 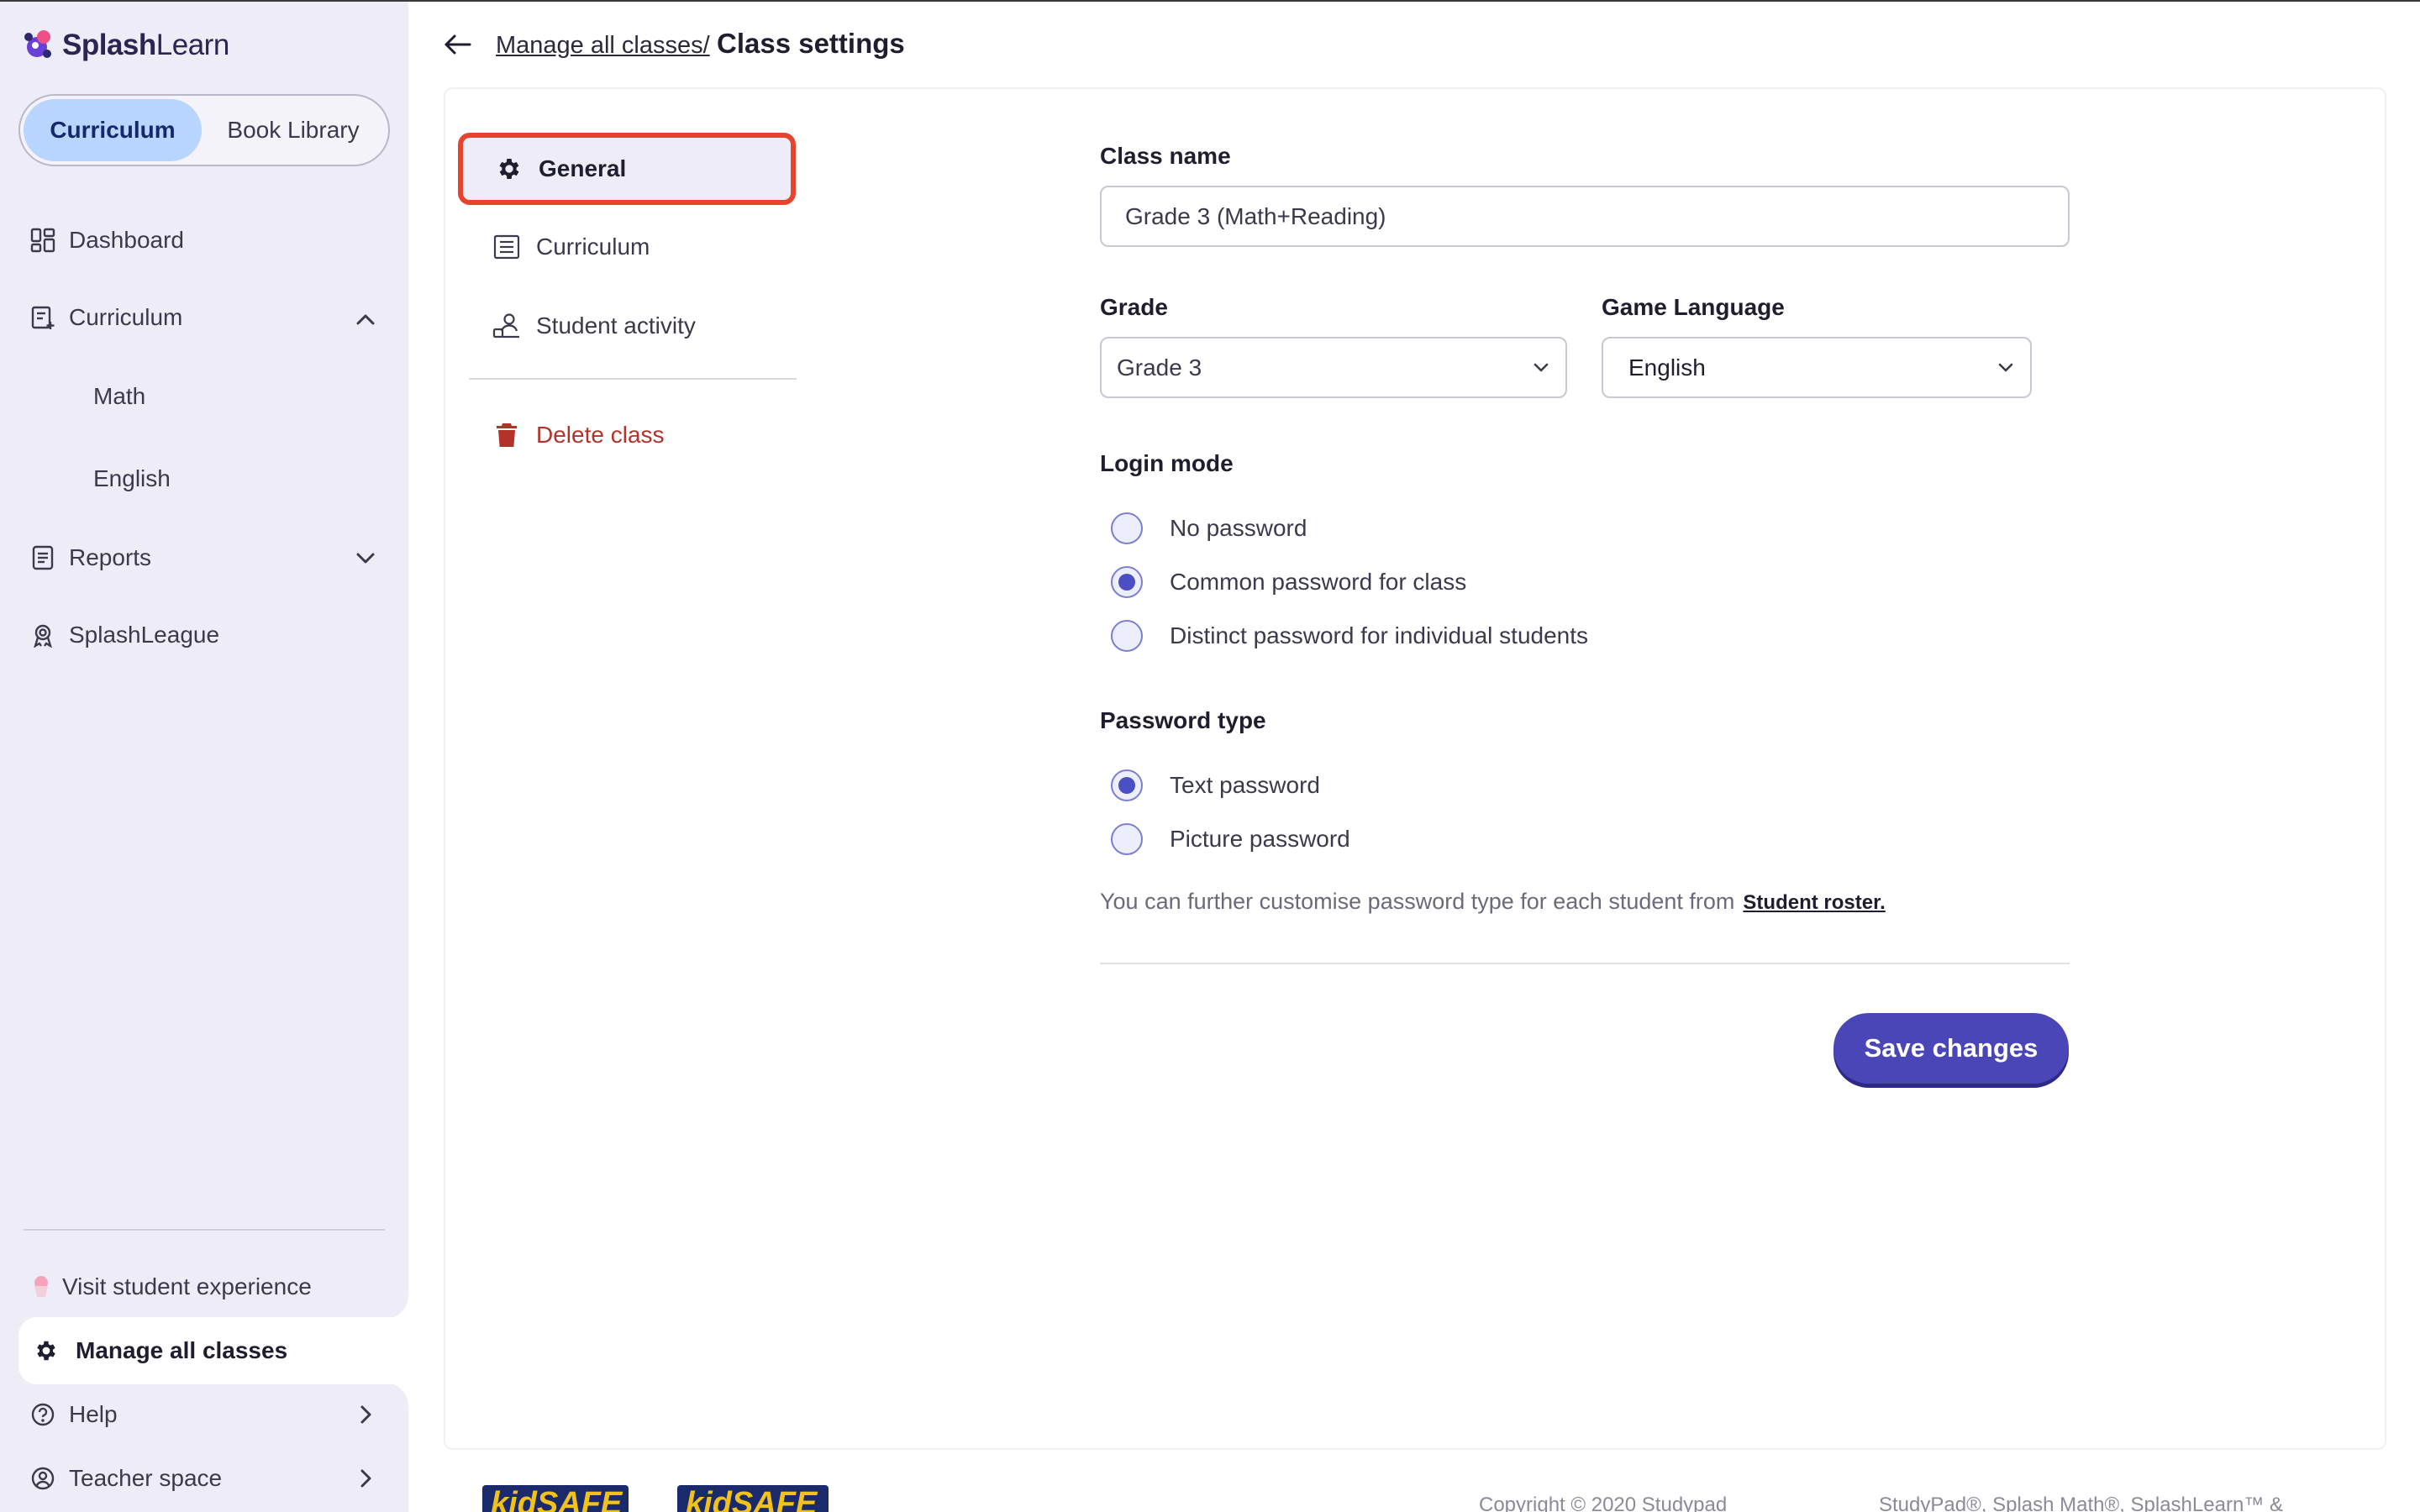 I want to click on login-mode-label: Login mode, so click(x=1167, y=463).